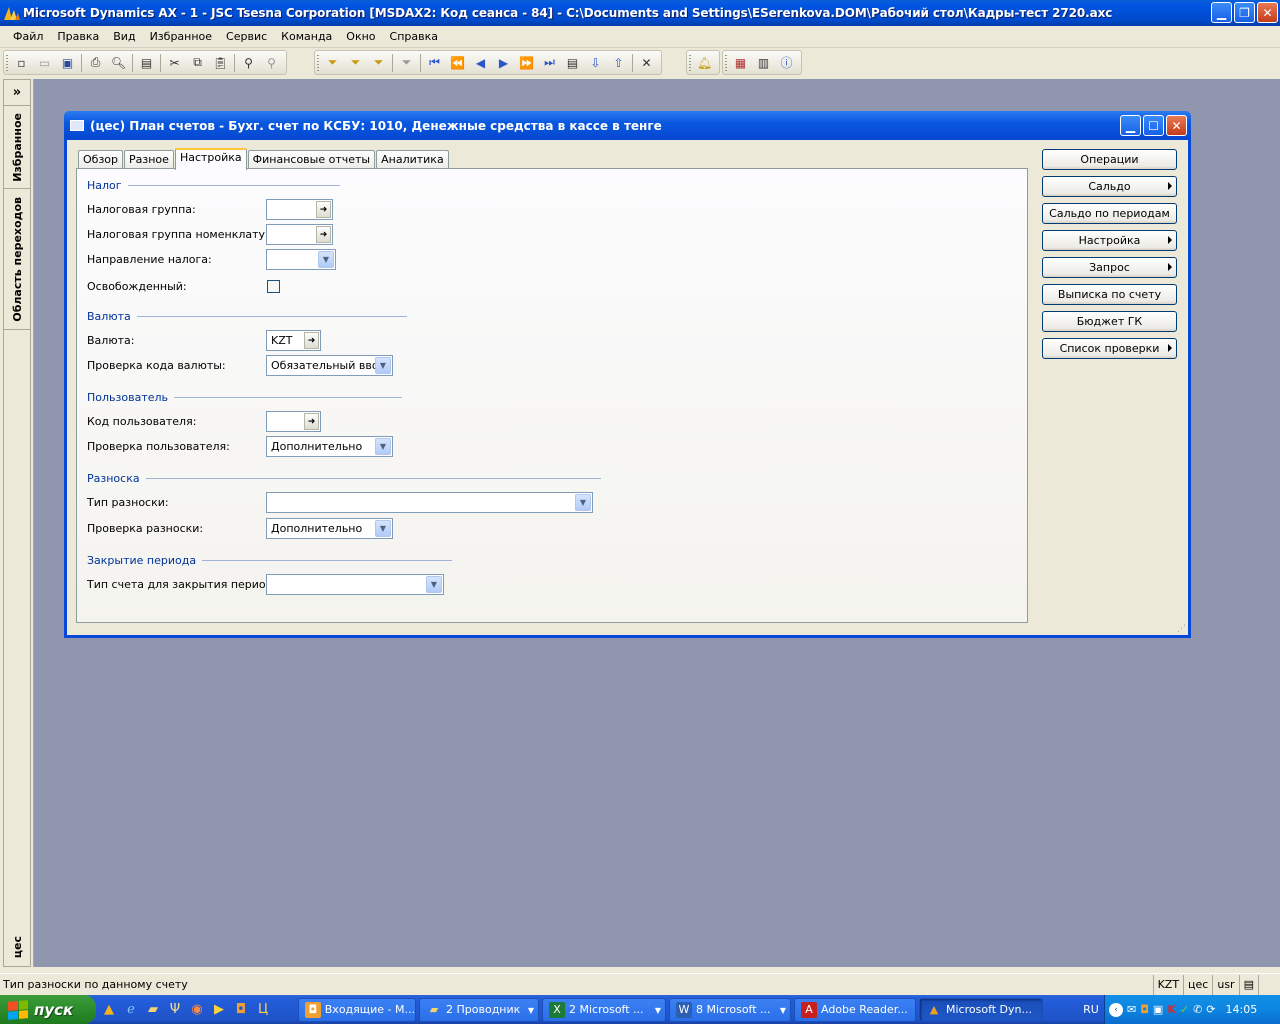  I want to click on find-icon: ⚲, so click(248, 63).